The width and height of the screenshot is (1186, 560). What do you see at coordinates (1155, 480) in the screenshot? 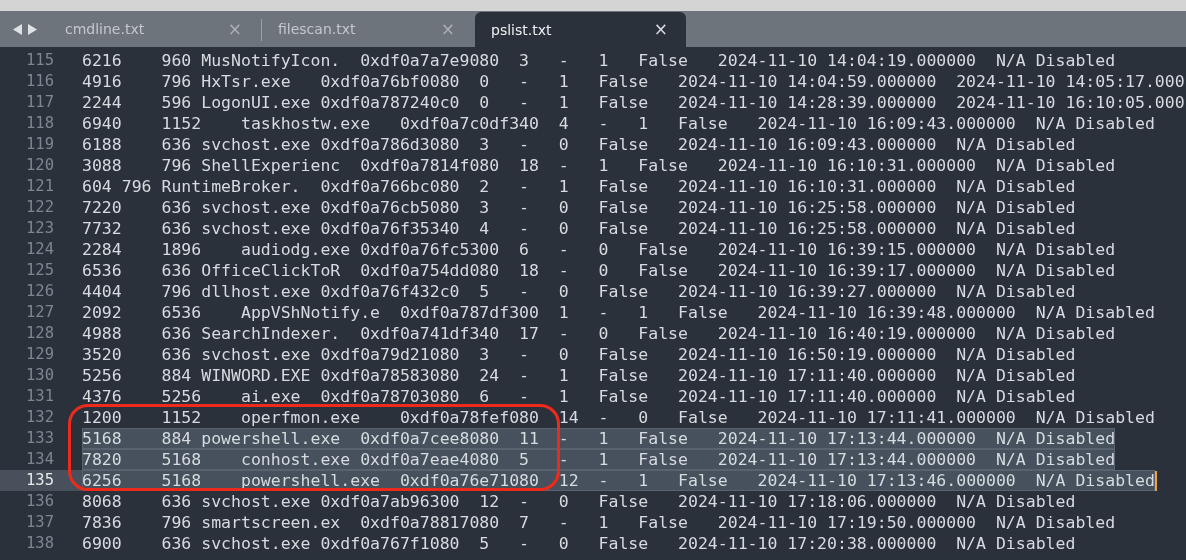
I see `text-cursor` at bounding box center [1155, 480].